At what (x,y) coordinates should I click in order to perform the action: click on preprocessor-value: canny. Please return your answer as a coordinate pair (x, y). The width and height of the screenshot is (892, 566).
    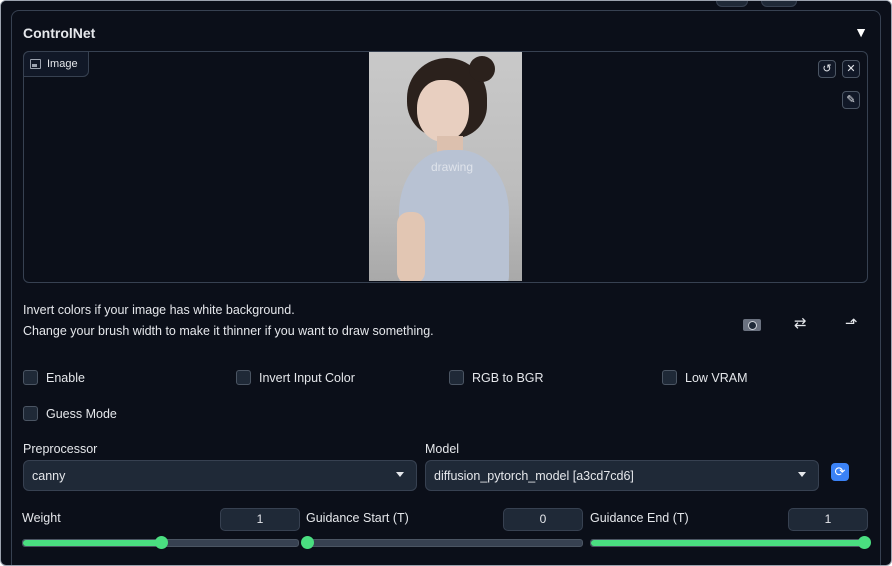
    Looking at the image, I should click on (49, 475).